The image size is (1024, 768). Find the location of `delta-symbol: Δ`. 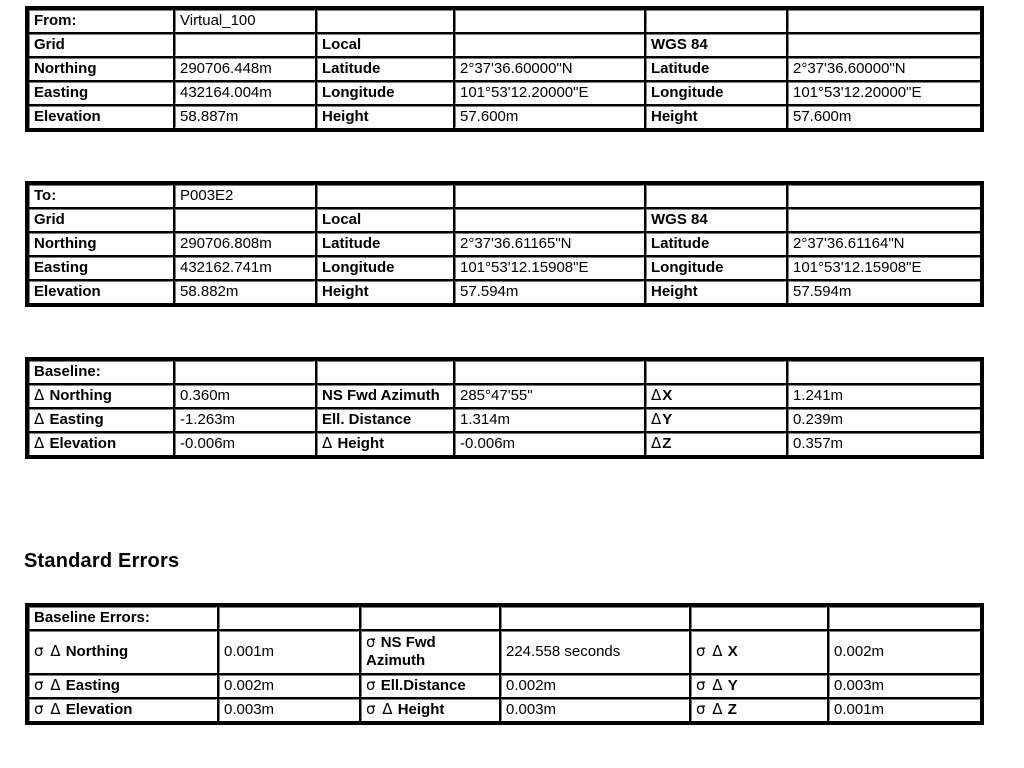

delta-symbol: Δ is located at coordinates (657, 395).